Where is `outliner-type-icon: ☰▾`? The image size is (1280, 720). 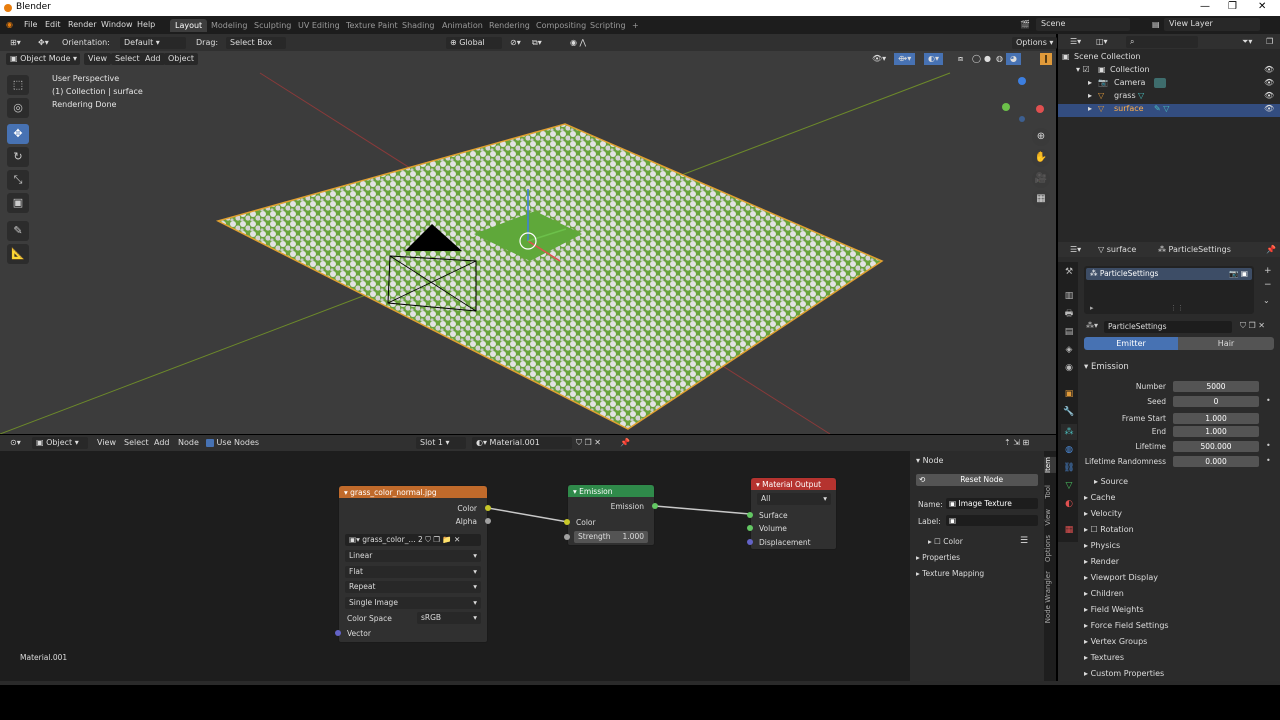 outliner-type-icon: ☰▾ is located at coordinates (1075, 42).